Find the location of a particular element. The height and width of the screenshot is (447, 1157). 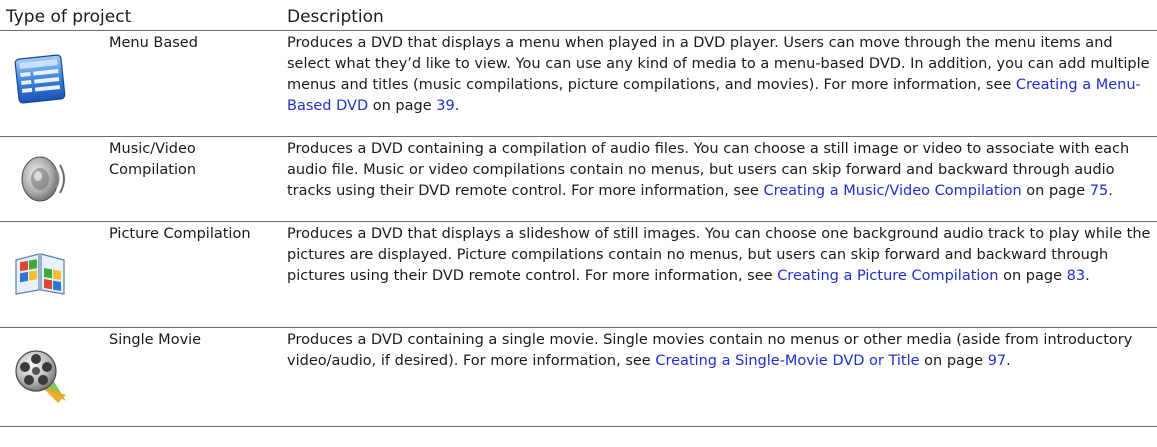

menu-list-icon is located at coordinates (40, 79).